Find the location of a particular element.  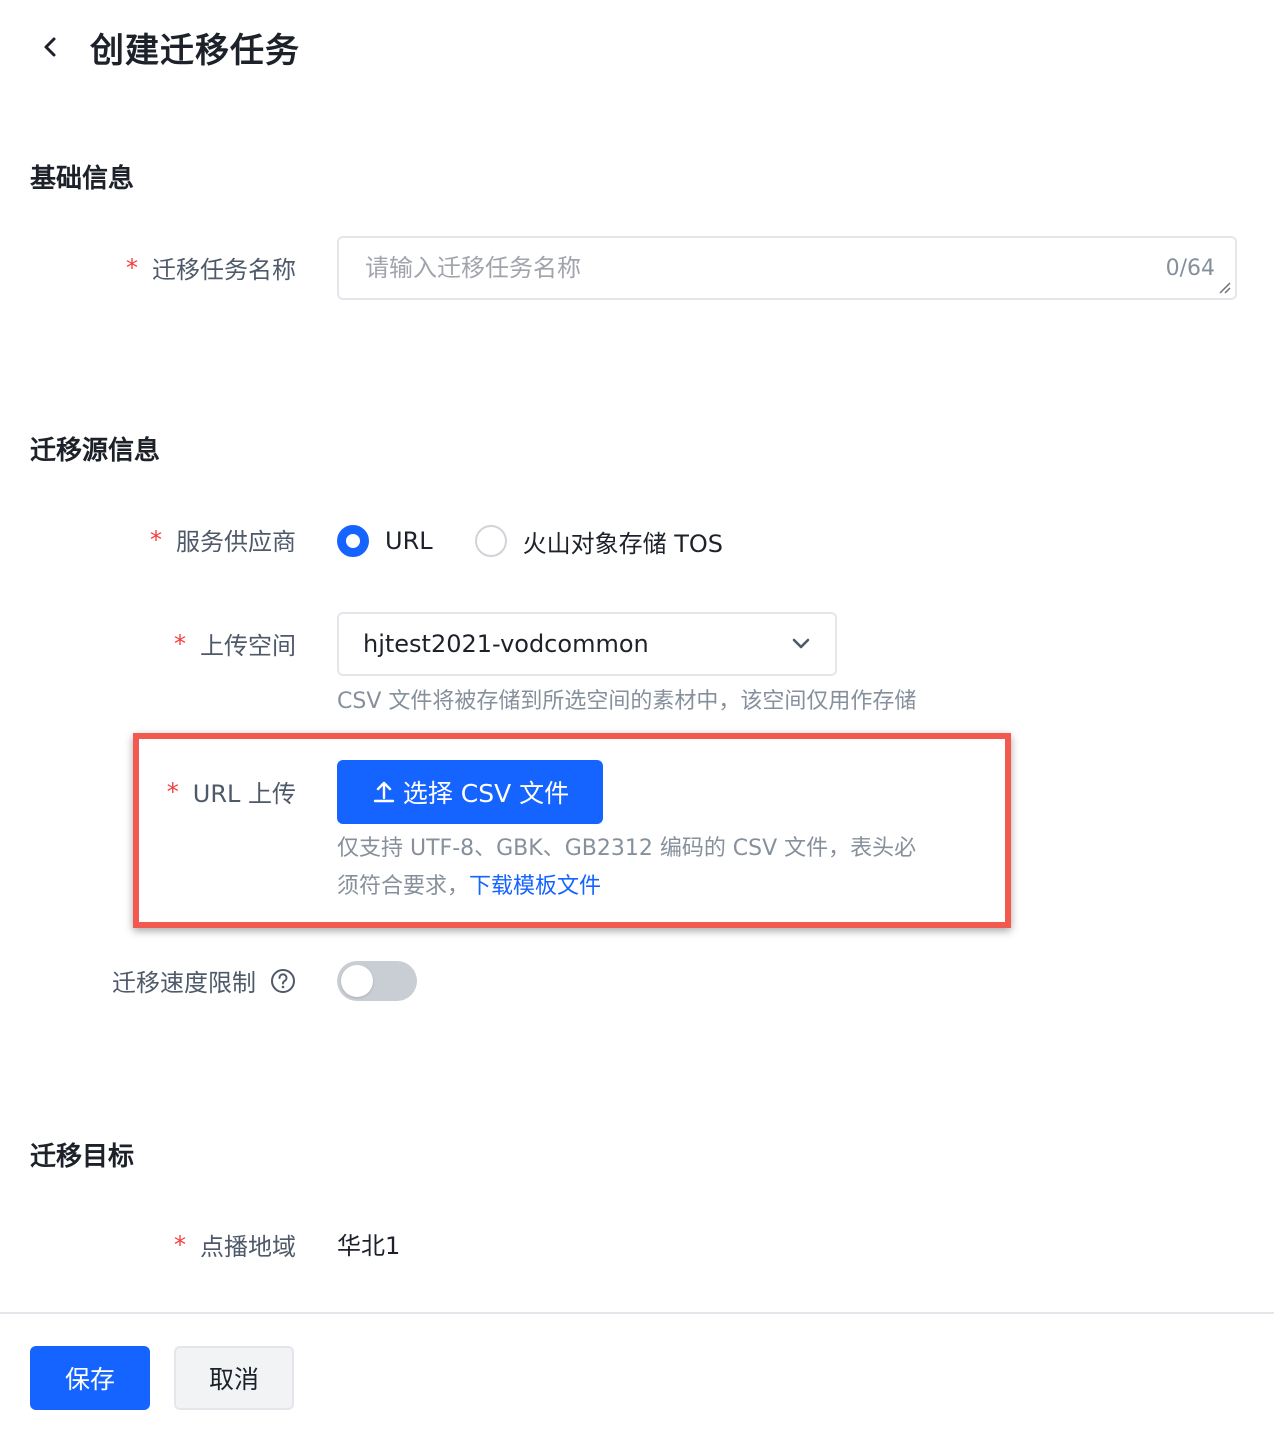

url-upload-label: * URL 上传 is located at coordinates (231, 791).